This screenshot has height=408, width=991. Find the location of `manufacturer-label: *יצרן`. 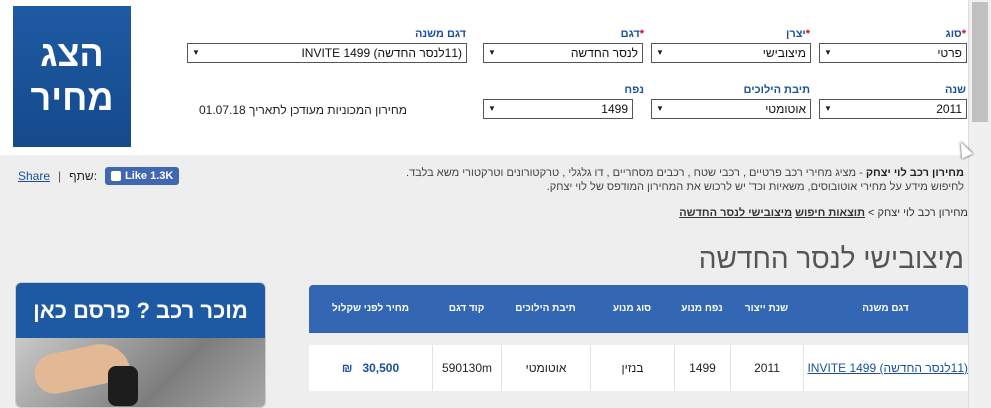

manufacturer-label: *יצרן is located at coordinates (798, 34).